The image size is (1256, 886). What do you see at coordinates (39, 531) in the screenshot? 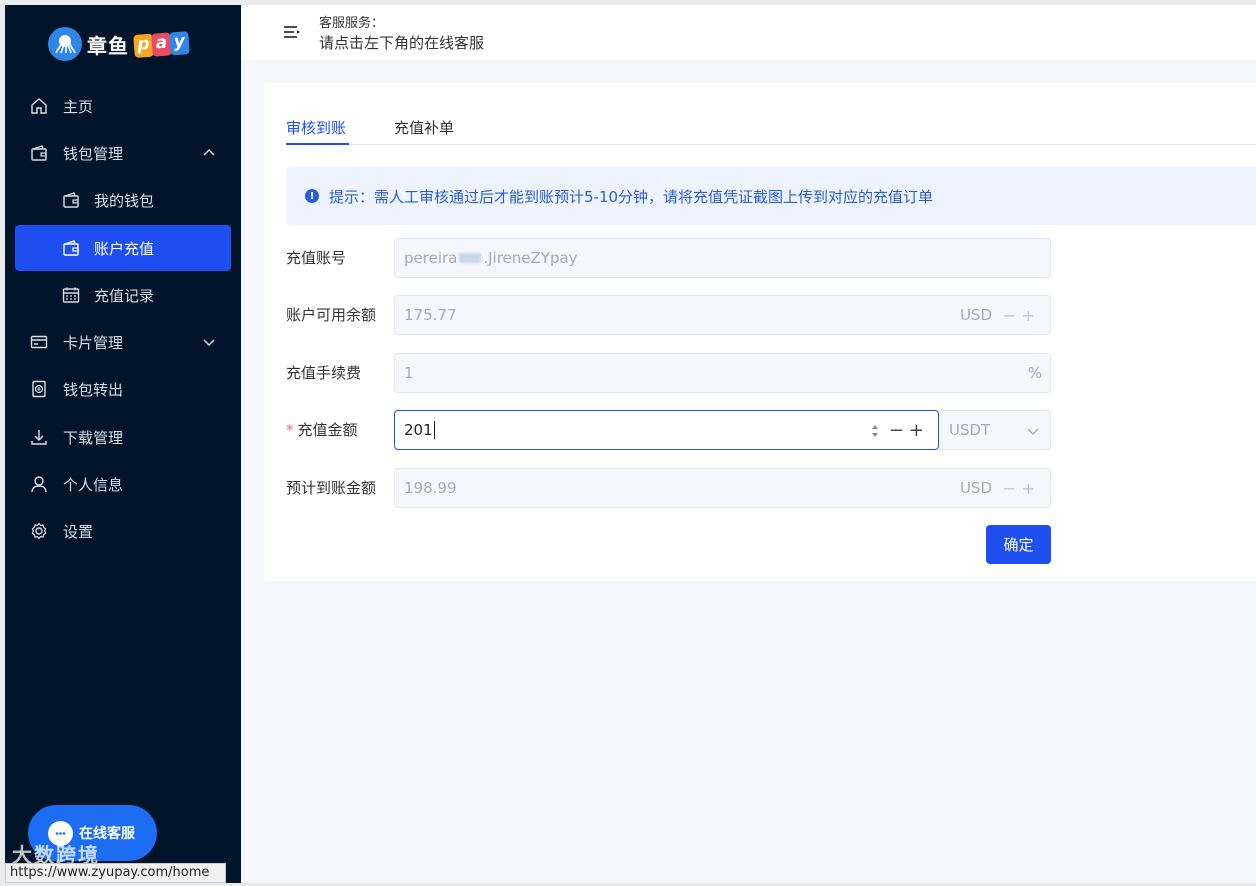
I see `gear-icon` at bounding box center [39, 531].